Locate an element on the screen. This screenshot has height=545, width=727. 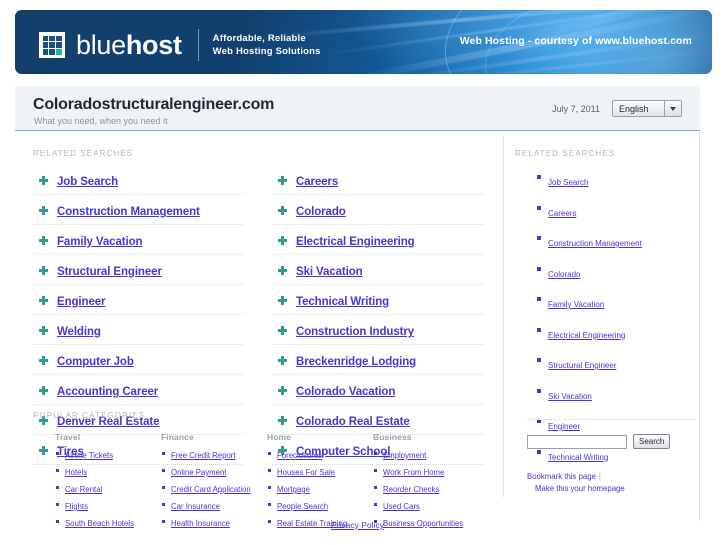
list-item: Houses For Sale is located at coordinates (320, 471).